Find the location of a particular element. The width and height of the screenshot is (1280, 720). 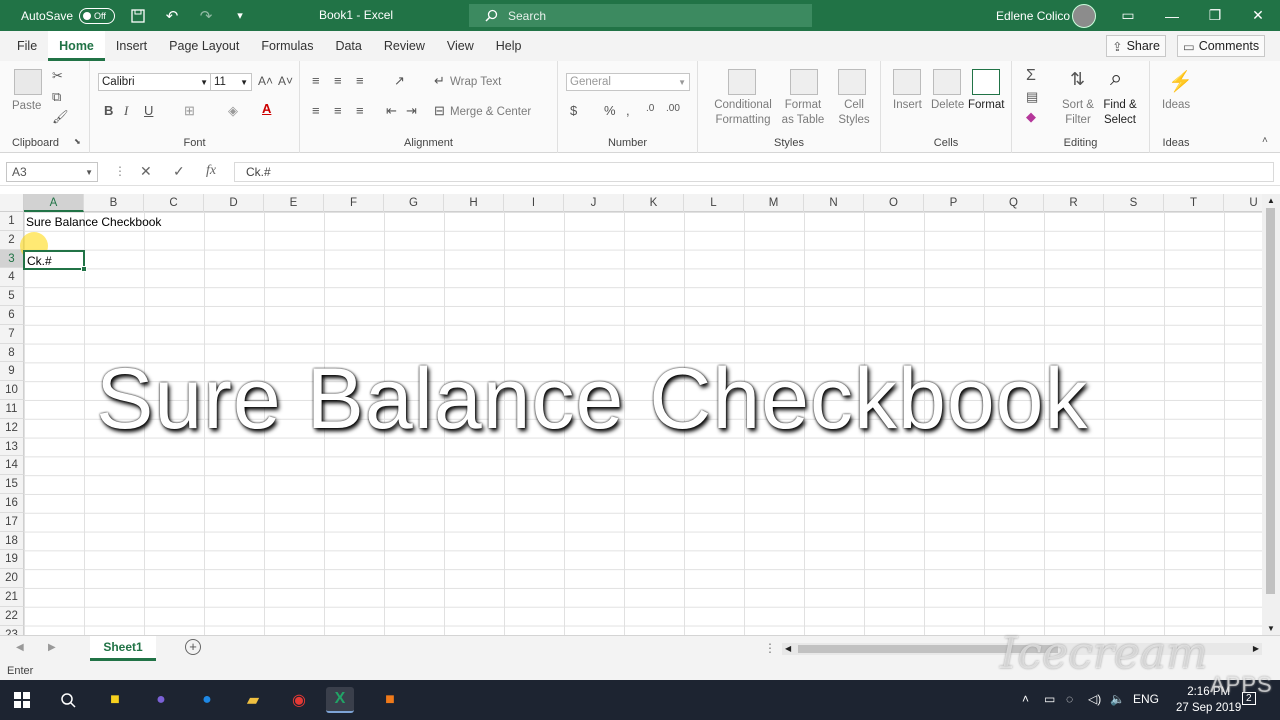

format-painter-icon: 🖌 is located at coordinates (60, 117).